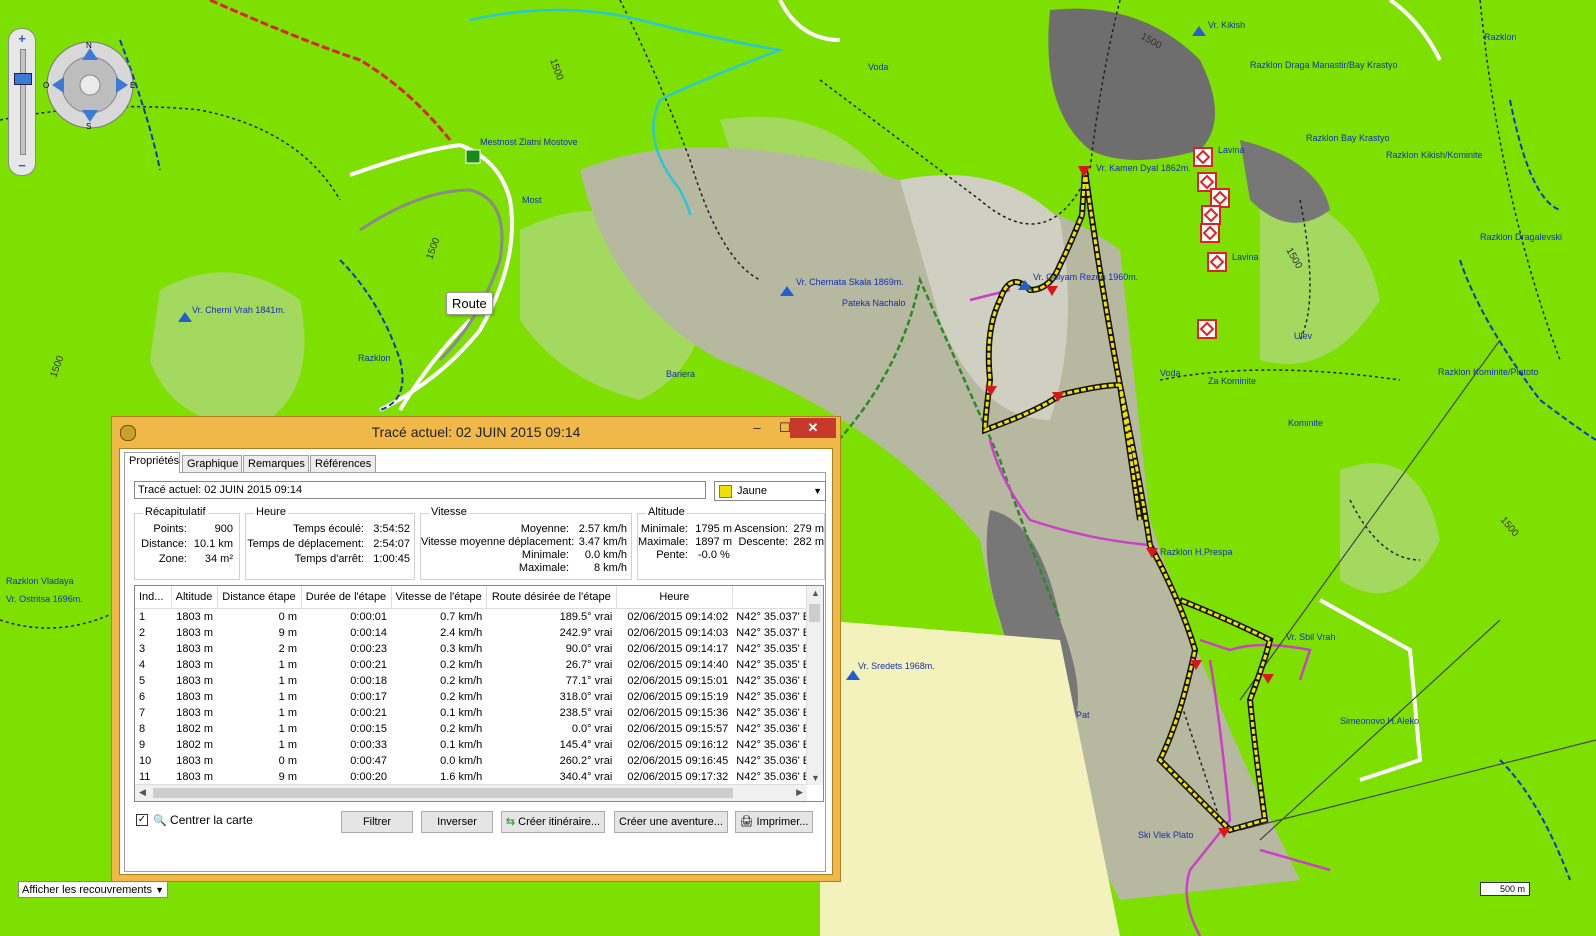  What do you see at coordinates (1379, 721) in the screenshot?
I see `map-label: Simeonovo H.Aleko` at bounding box center [1379, 721].